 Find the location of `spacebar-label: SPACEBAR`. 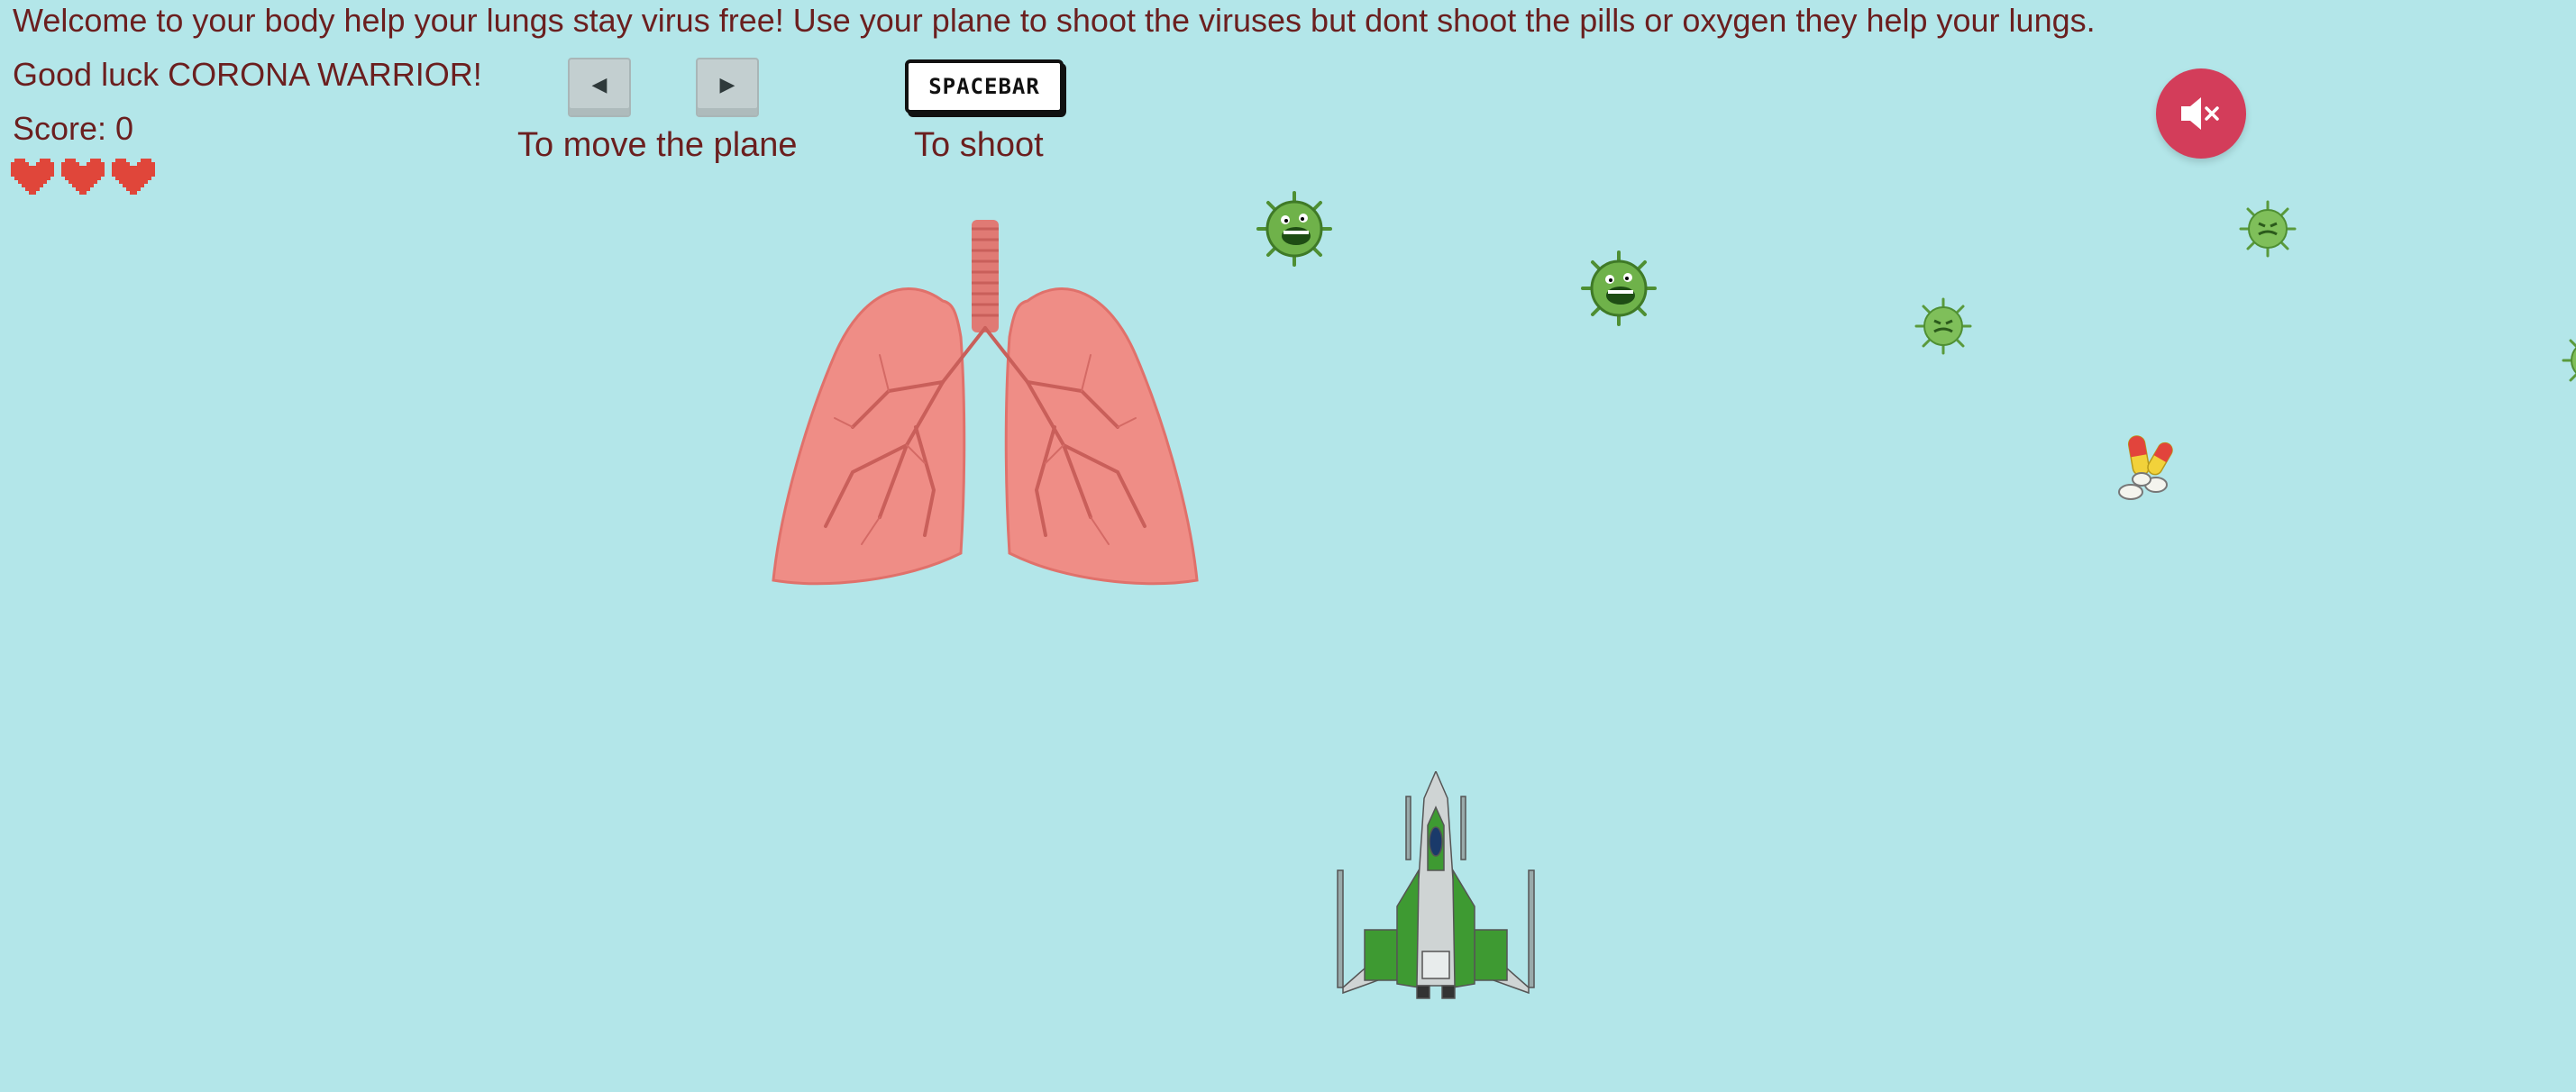

spacebar-label: SPACEBAR is located at coordinates (984, 86).